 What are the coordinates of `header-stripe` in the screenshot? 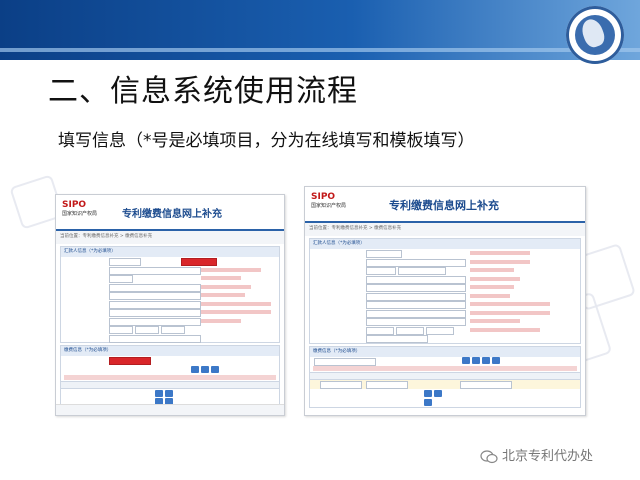 It's located at (320, 50).